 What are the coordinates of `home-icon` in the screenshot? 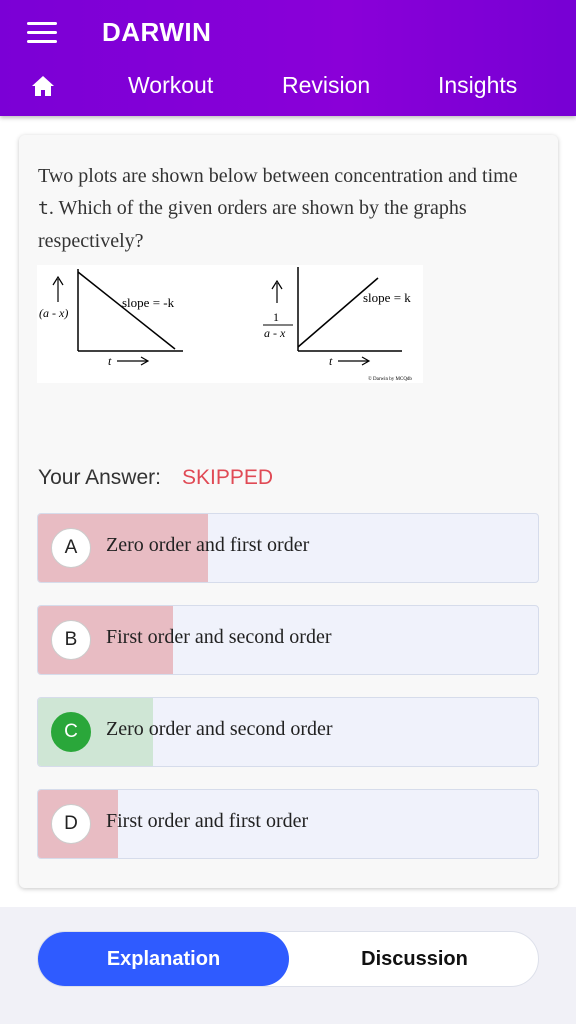 It's located at (43, 86).